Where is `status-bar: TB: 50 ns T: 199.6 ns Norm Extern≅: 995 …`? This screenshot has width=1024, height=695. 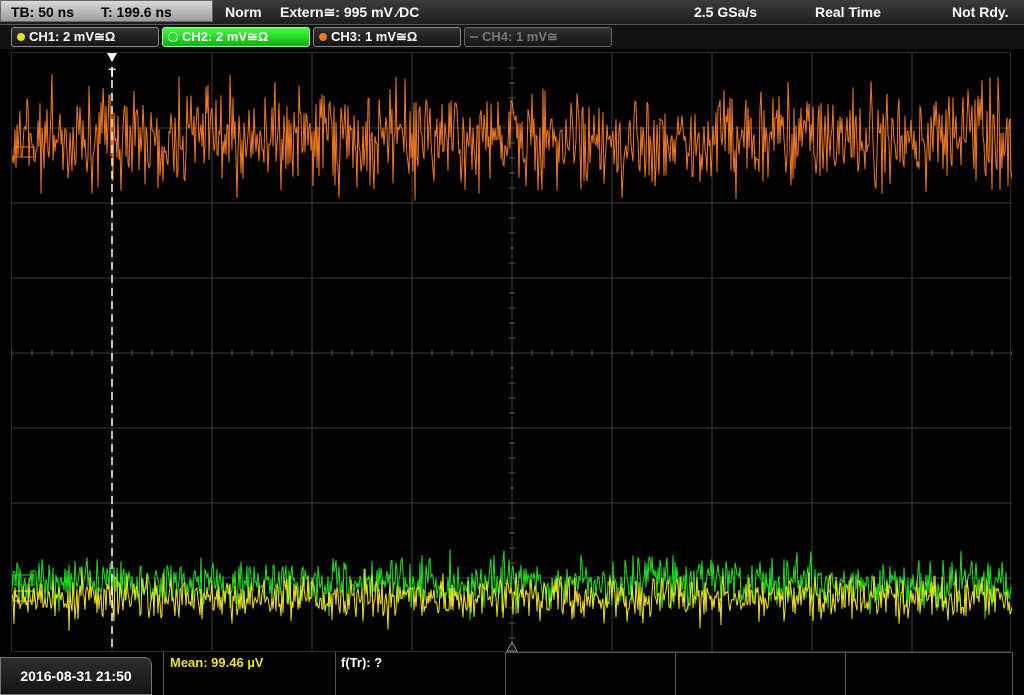 status-bar: TB: 50 ns T: 199.6 ns Norm Extern≅: 995 … is located at coordinates (512, 12).